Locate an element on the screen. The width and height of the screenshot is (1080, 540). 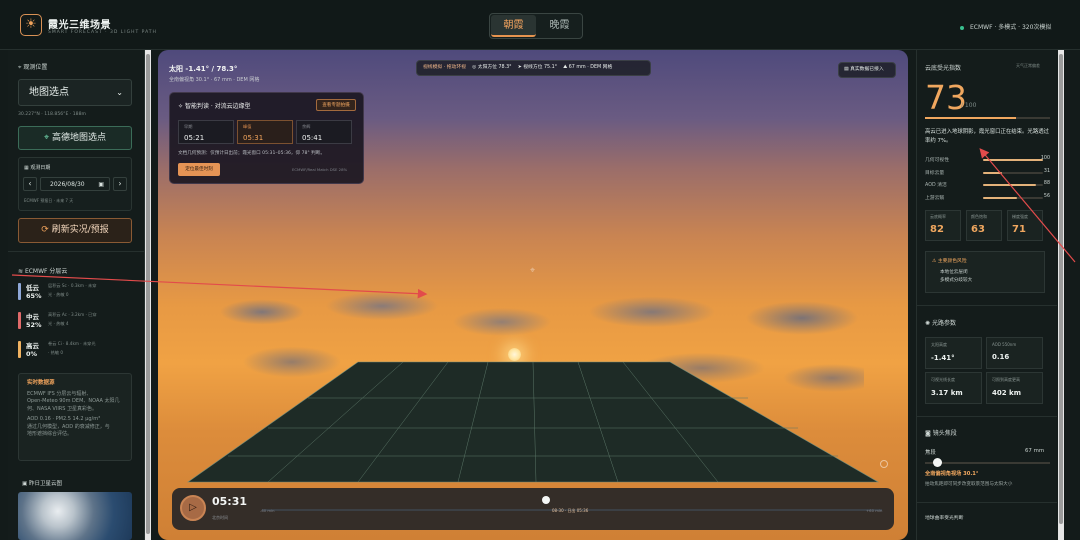
date-hint: ECMWF 预报日 · 未来 7 天 is located at coordinates (49, 200).